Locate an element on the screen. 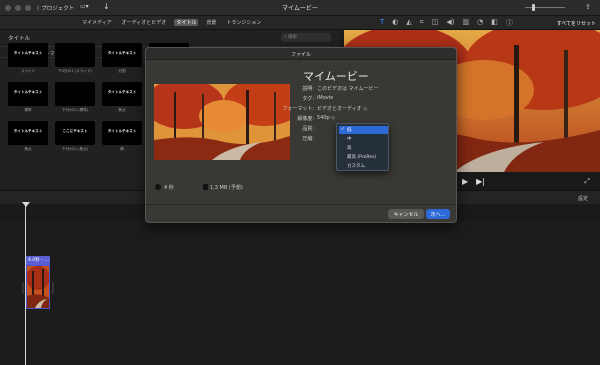 This screenshot has width=600, height=365. quality-option-label: 最高 (ProRes) is located at coordinates (362, 157).